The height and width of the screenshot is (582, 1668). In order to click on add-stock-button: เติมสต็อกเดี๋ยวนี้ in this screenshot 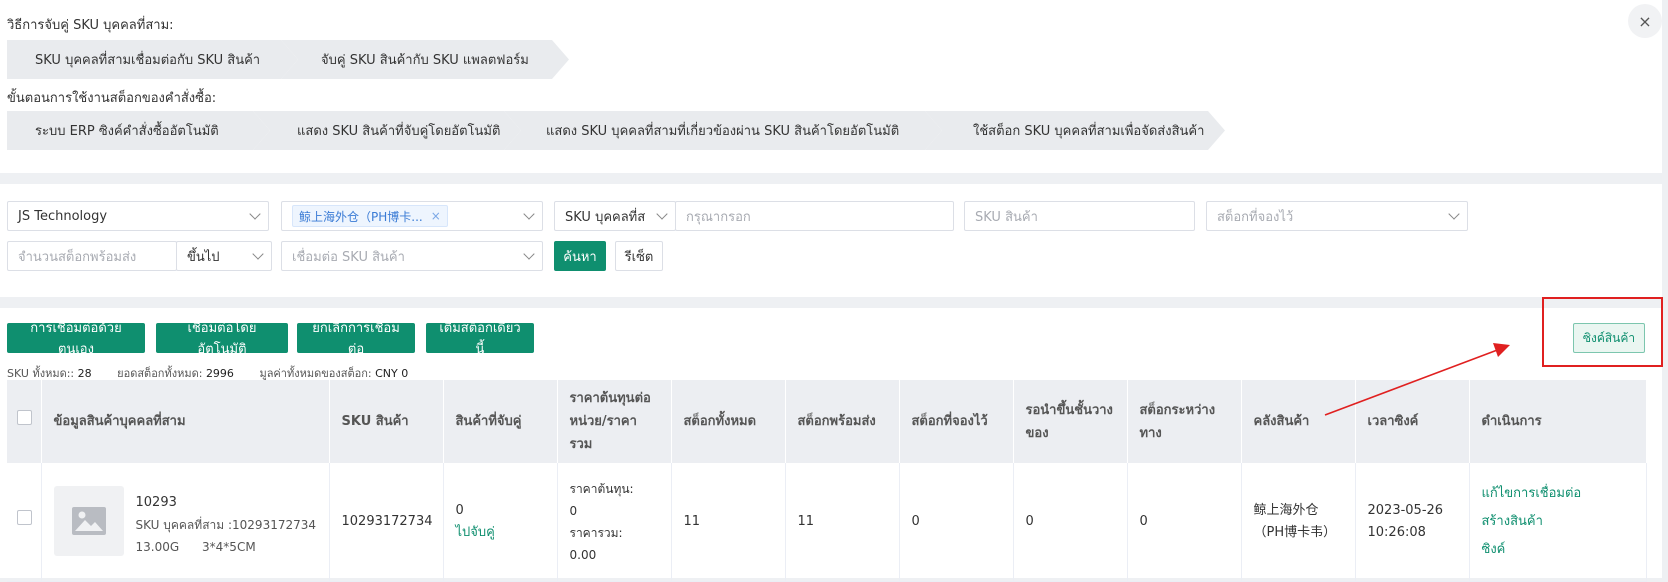, I will do `click(480, 339)`.